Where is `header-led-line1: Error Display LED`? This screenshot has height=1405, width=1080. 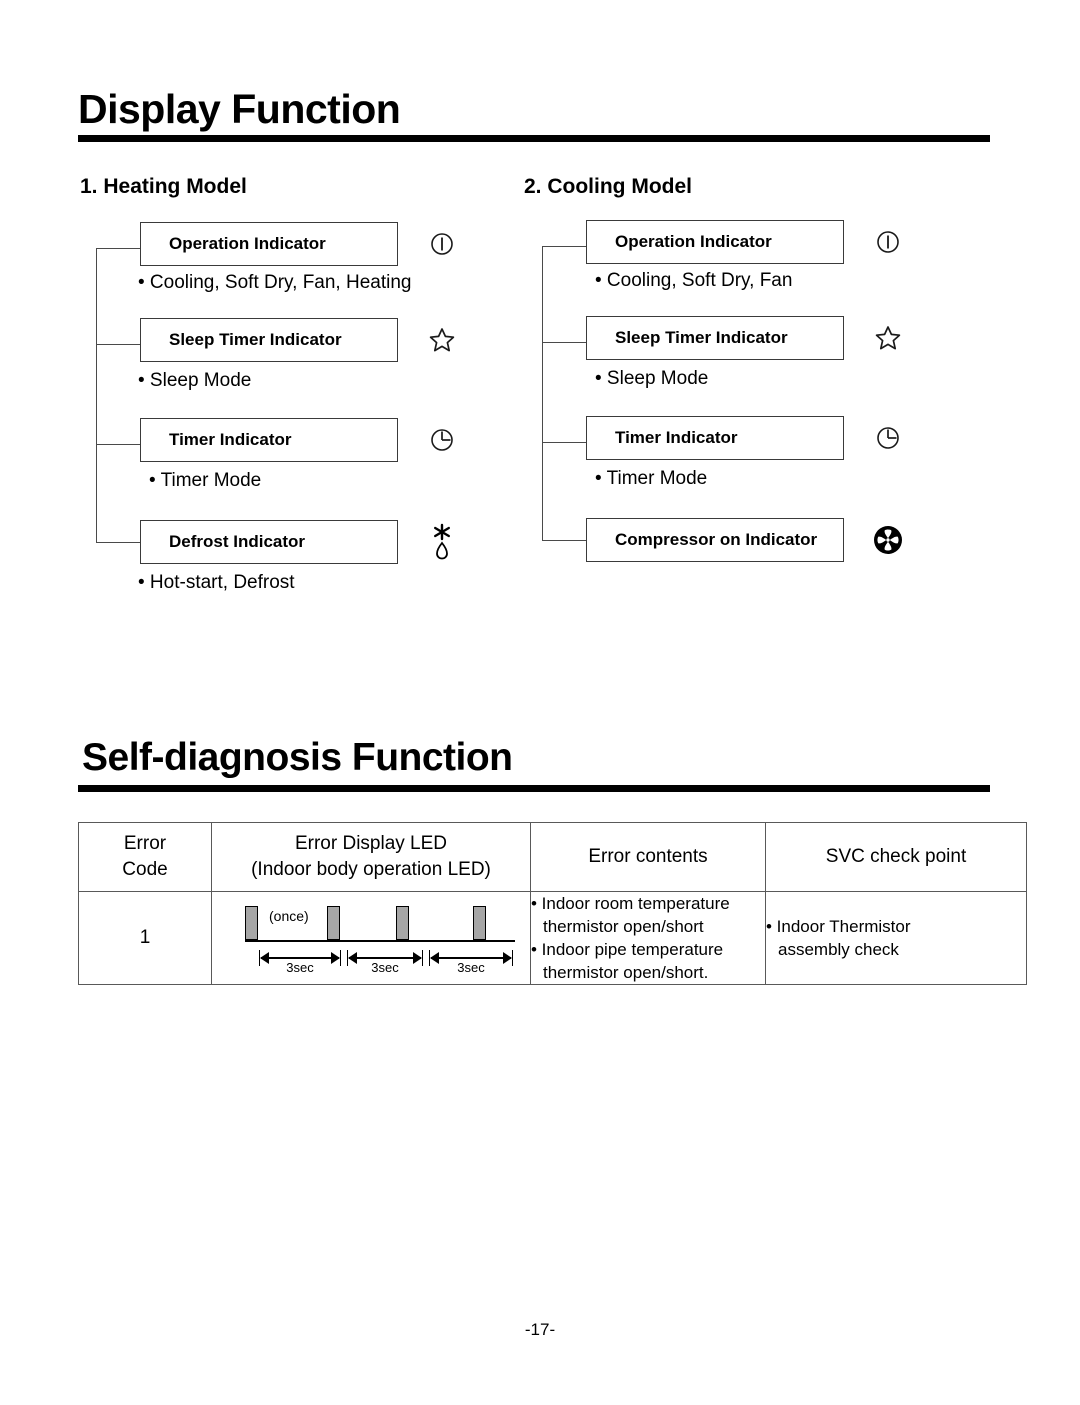
header-led-line1: Error Display LED is located at coordinates (371, 843).